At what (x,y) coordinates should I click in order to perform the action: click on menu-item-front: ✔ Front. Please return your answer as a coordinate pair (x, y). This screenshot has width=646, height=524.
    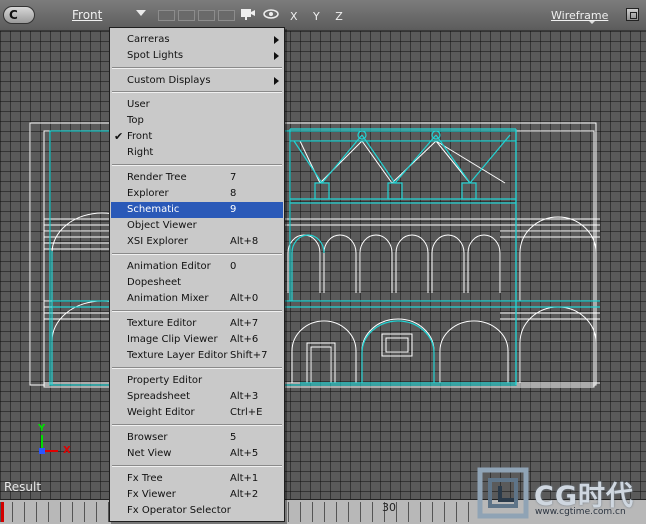
    Looking at the image, I should click on (197, 137).